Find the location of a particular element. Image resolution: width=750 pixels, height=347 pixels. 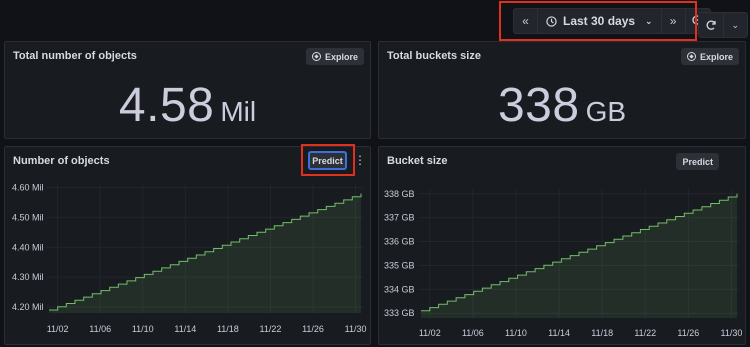

stat-value: 4.58 Mil is located at coordinates (187, 105).